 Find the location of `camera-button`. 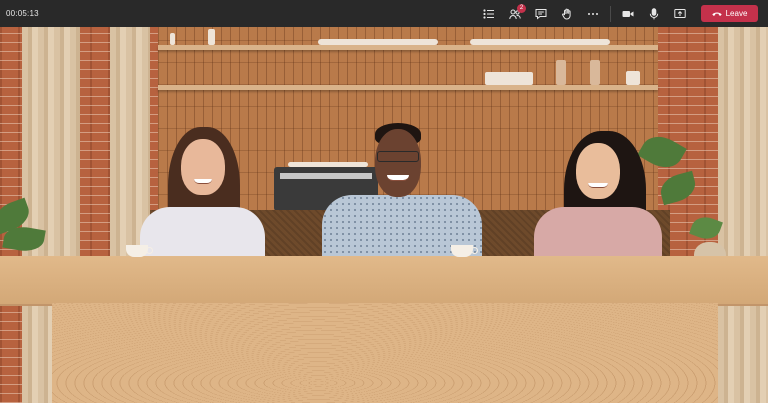

camera-button is located at coordinates (628, 13).